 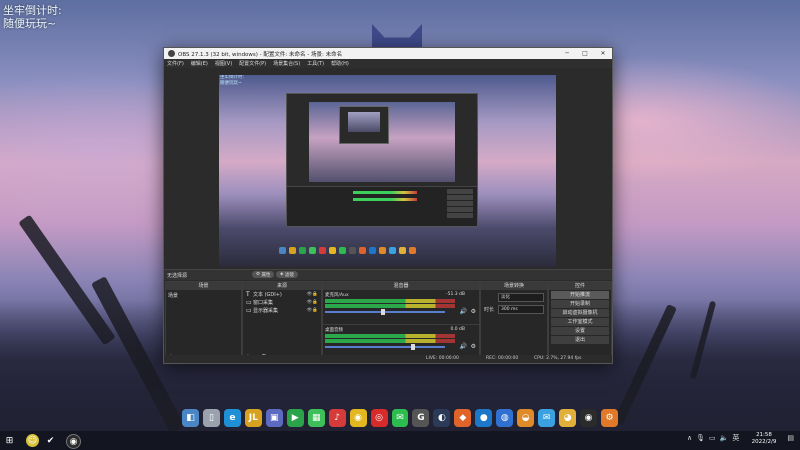 I want to click on menu-scene-collection: 场景集合(S), so click(x=286, y=63).